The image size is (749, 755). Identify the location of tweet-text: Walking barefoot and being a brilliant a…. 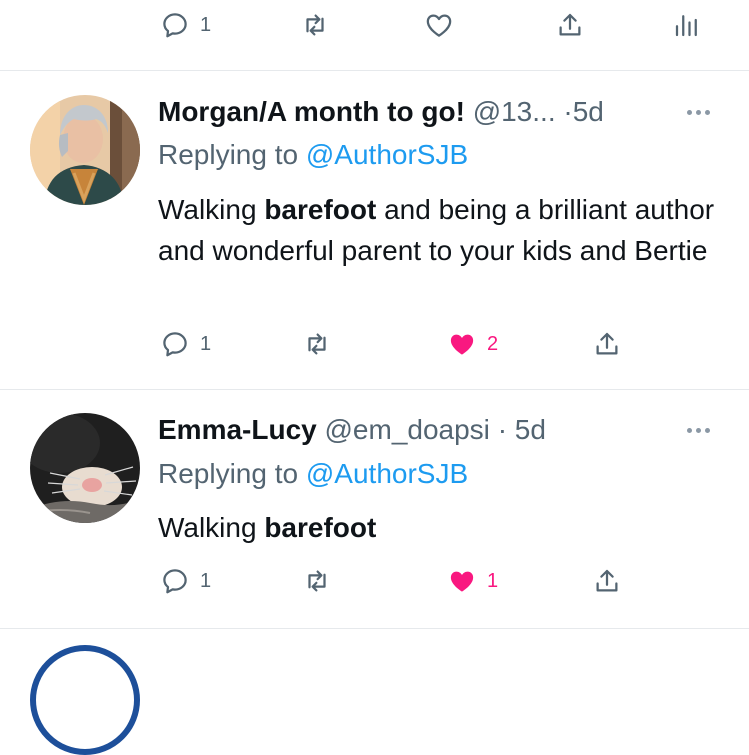
(438, 230).